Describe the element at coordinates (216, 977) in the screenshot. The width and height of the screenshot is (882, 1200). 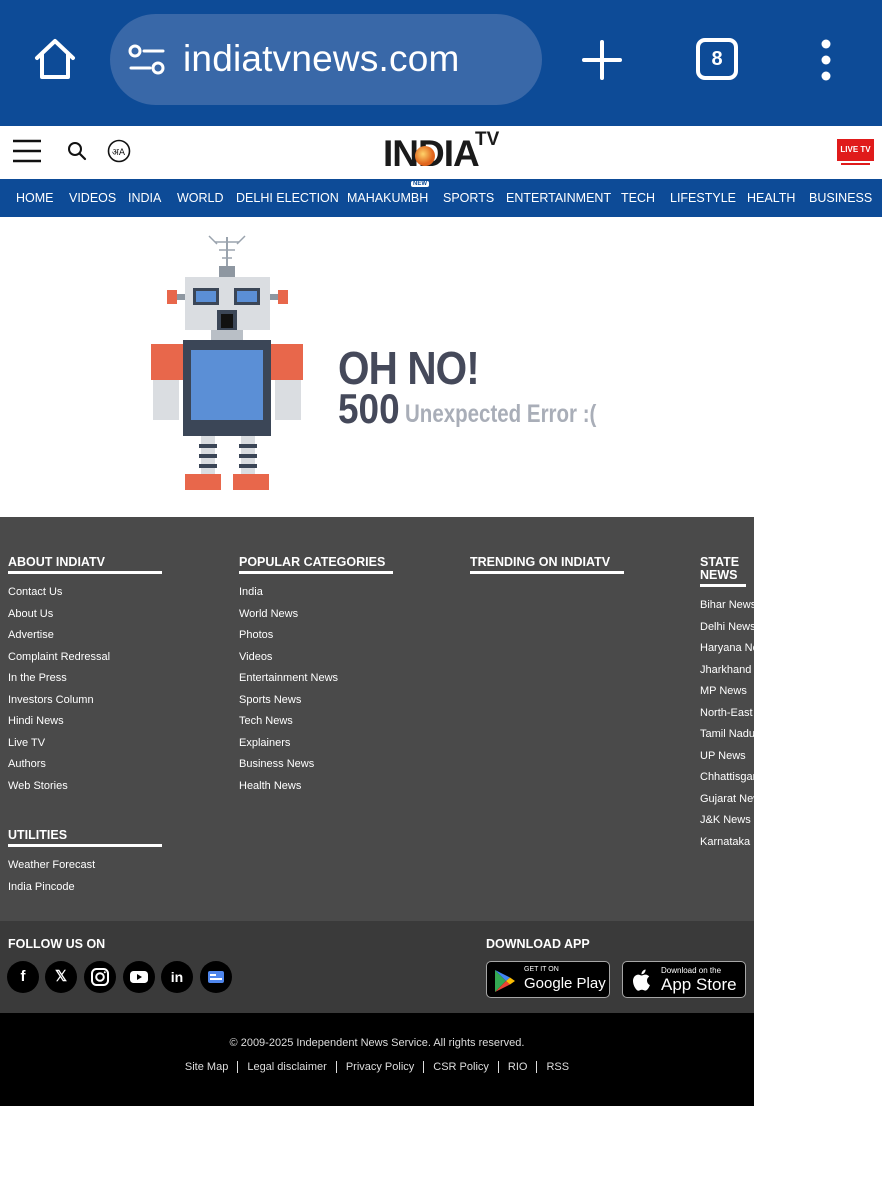
I see `google-news-icon` at that location.